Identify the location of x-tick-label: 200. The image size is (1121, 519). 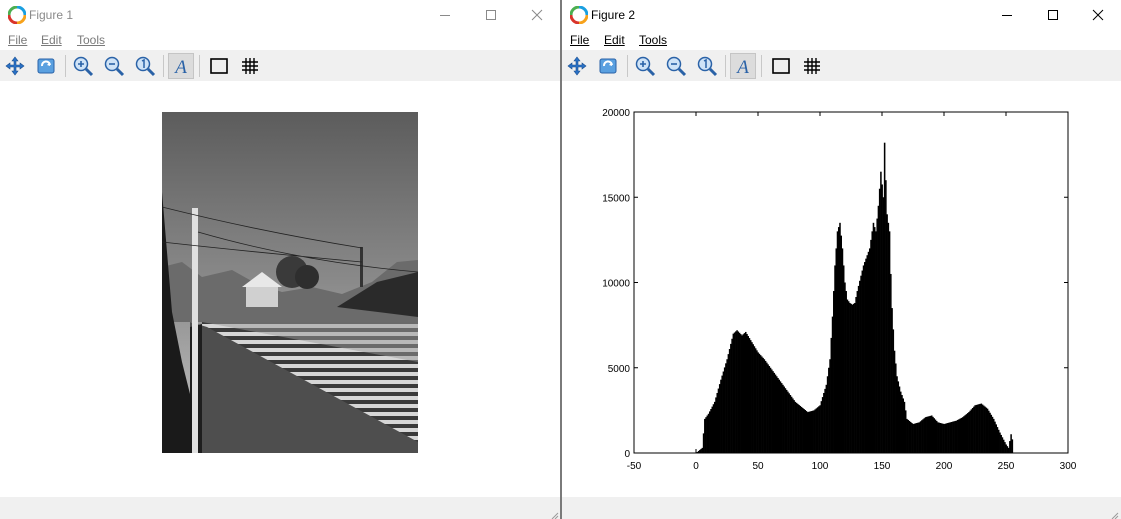
(944, 466).